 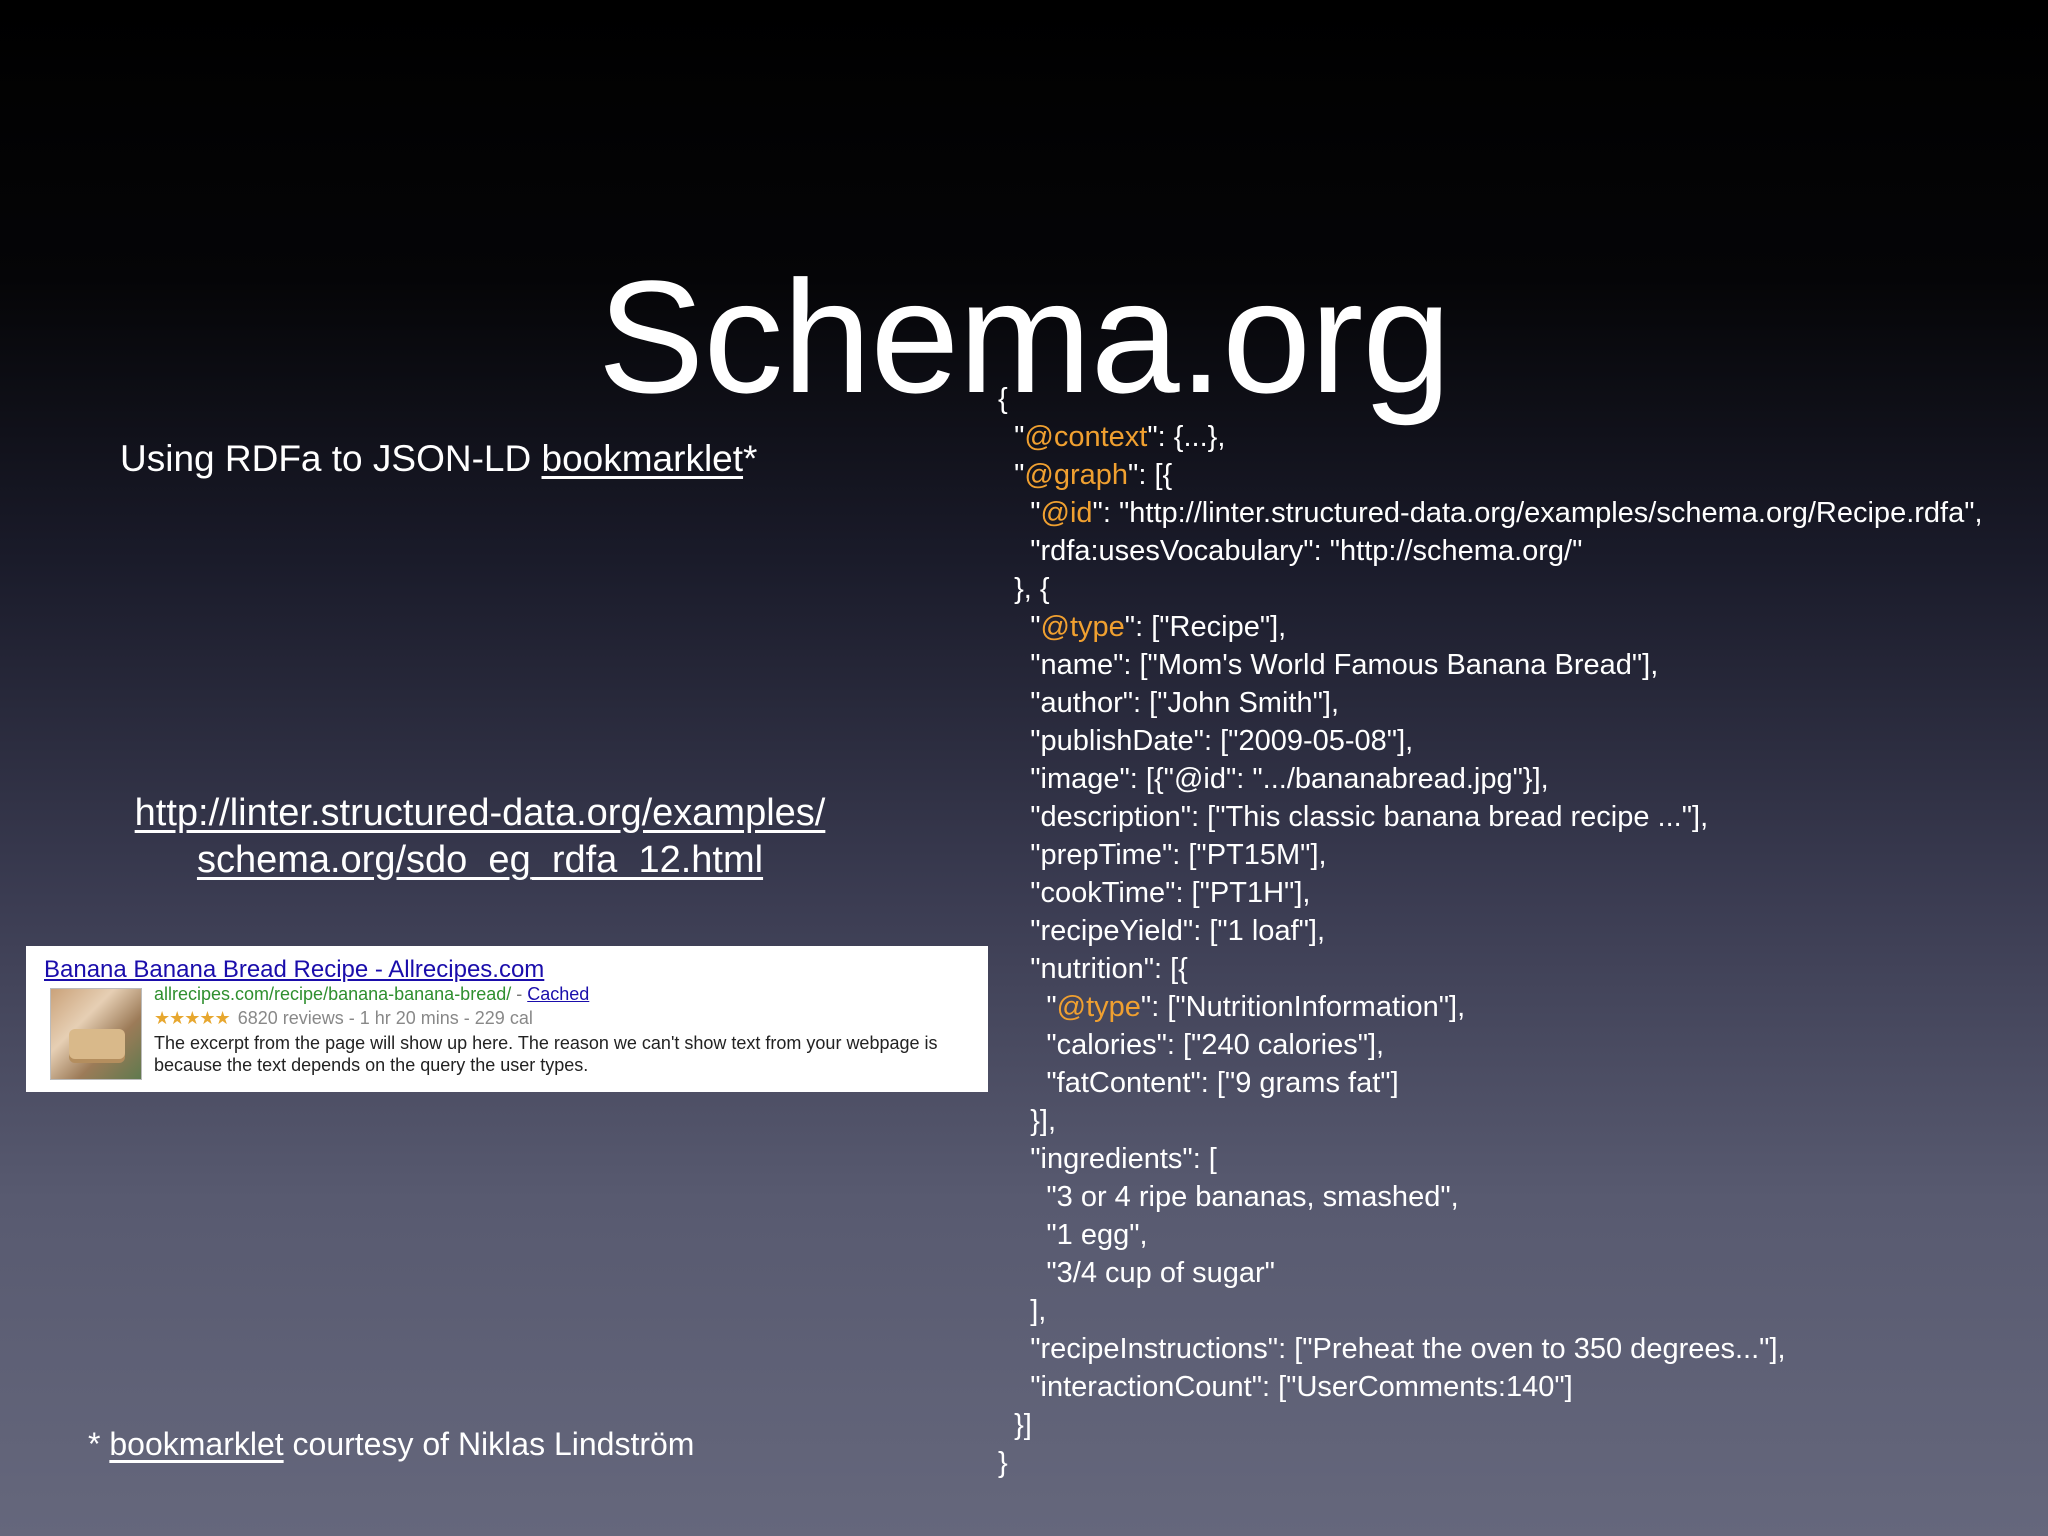 I want to click on code-text: "3 or 4 ripe bananas, smashed",, so click(x=1252, y=1197).